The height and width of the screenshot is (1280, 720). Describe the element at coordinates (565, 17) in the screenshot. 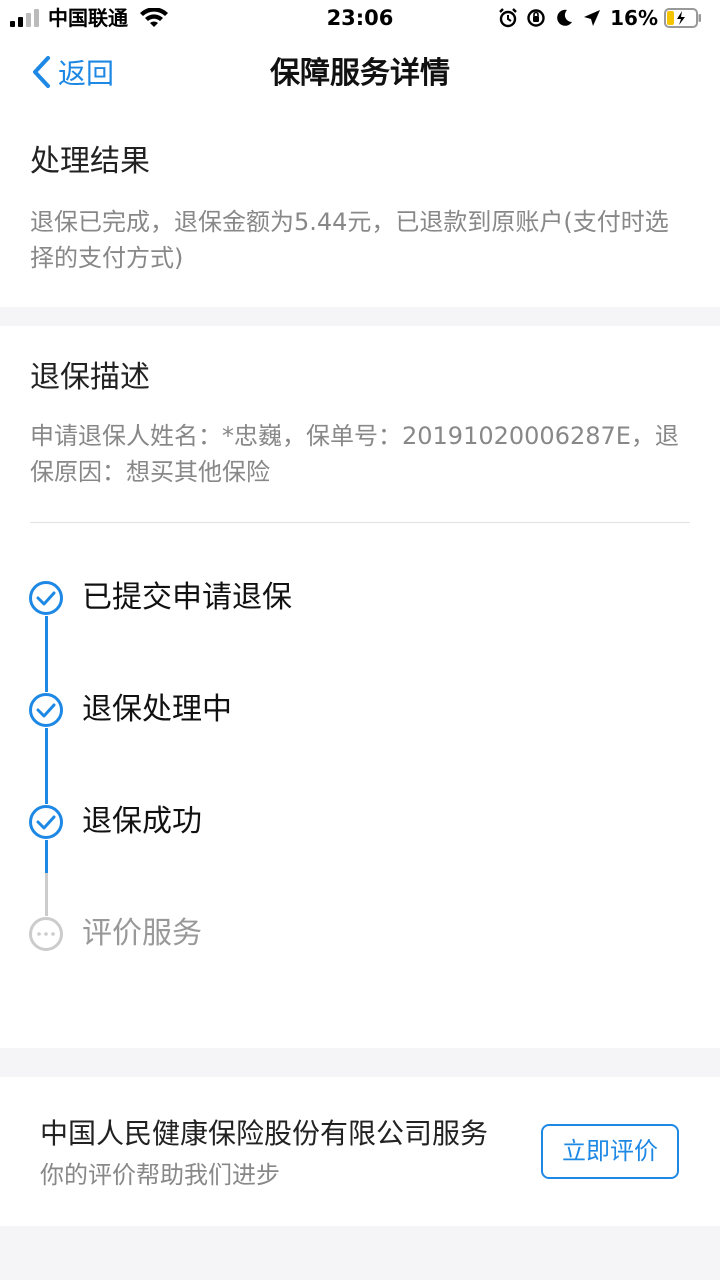

I see `moon-icon` at that location.